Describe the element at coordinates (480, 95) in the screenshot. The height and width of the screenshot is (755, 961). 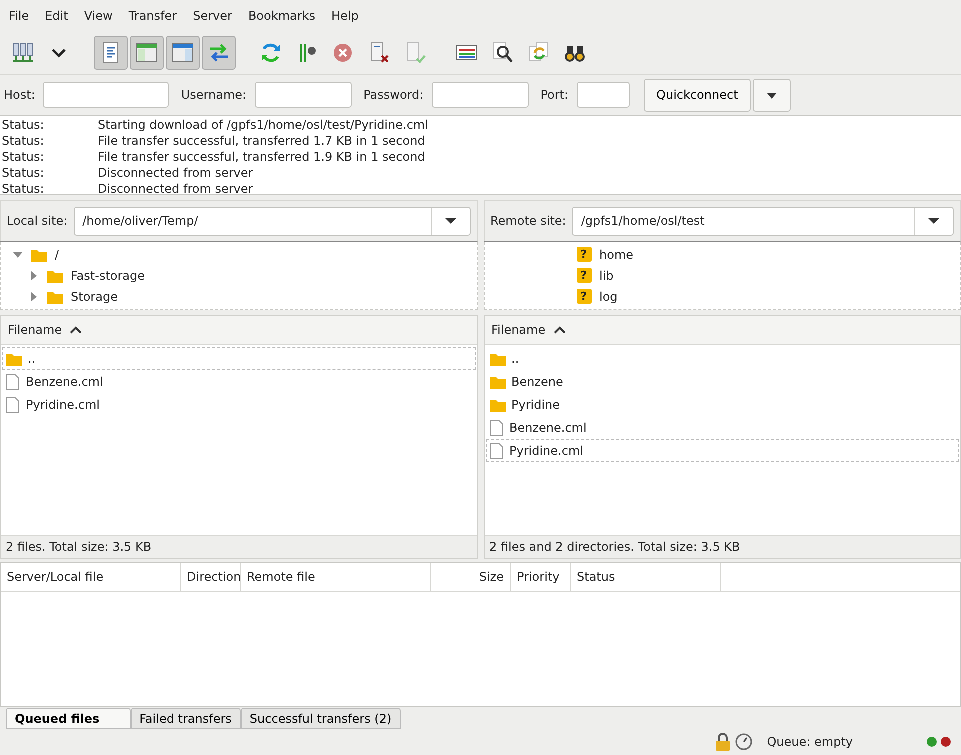
I see `password-field` at that location.